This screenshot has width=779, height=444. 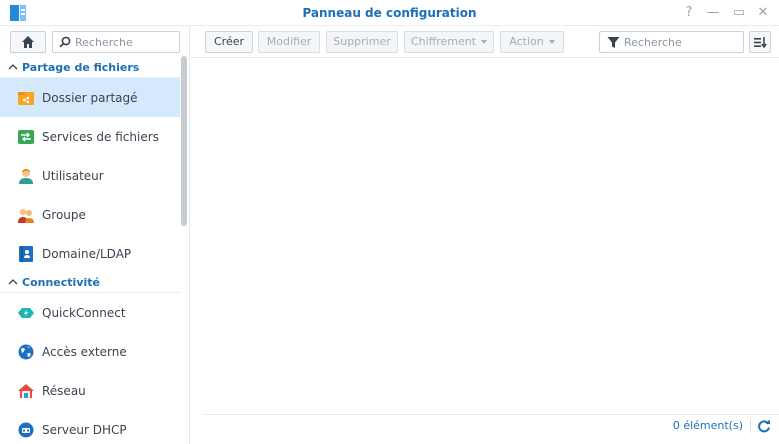 I want to click on sidebar-item-label: Services de fichiers, so click(x=100, y=136).